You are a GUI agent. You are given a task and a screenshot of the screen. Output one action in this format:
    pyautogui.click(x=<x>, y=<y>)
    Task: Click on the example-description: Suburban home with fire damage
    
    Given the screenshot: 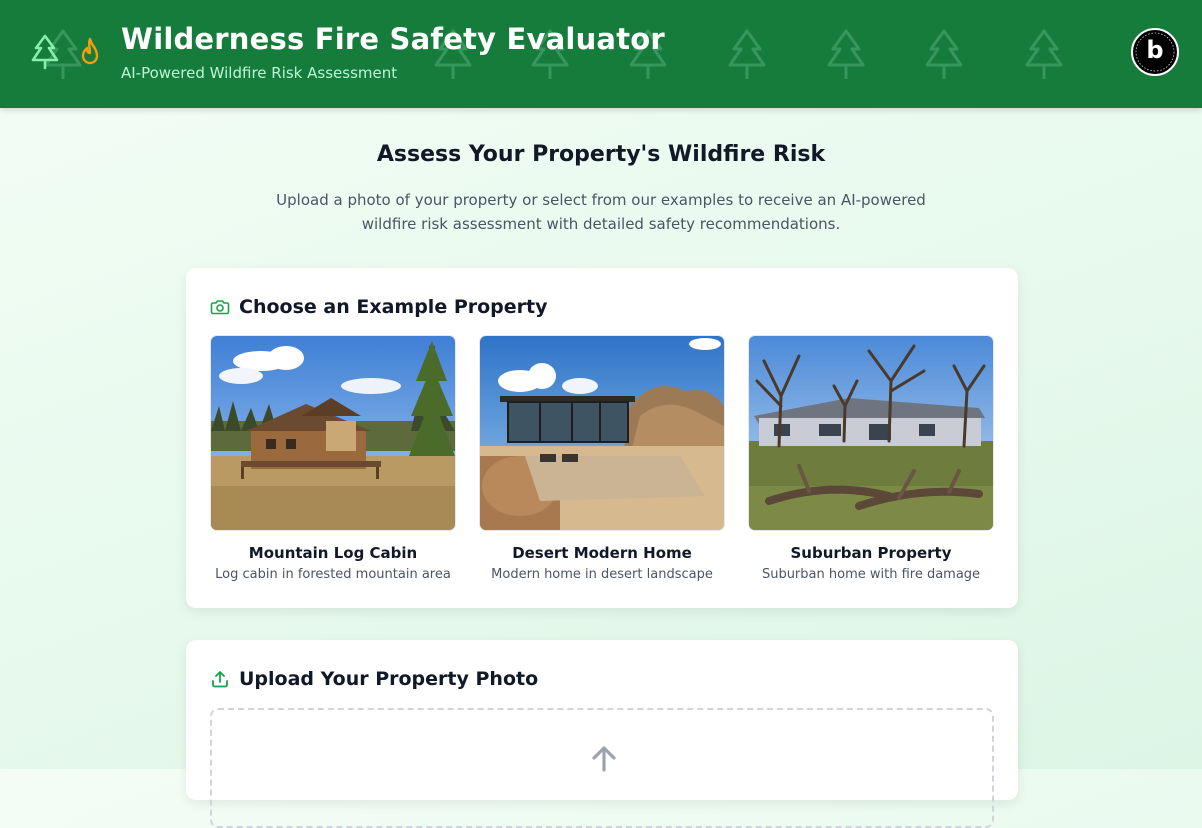 What is the action you would take?
    pyautogui.click(x=871, y=574)
    